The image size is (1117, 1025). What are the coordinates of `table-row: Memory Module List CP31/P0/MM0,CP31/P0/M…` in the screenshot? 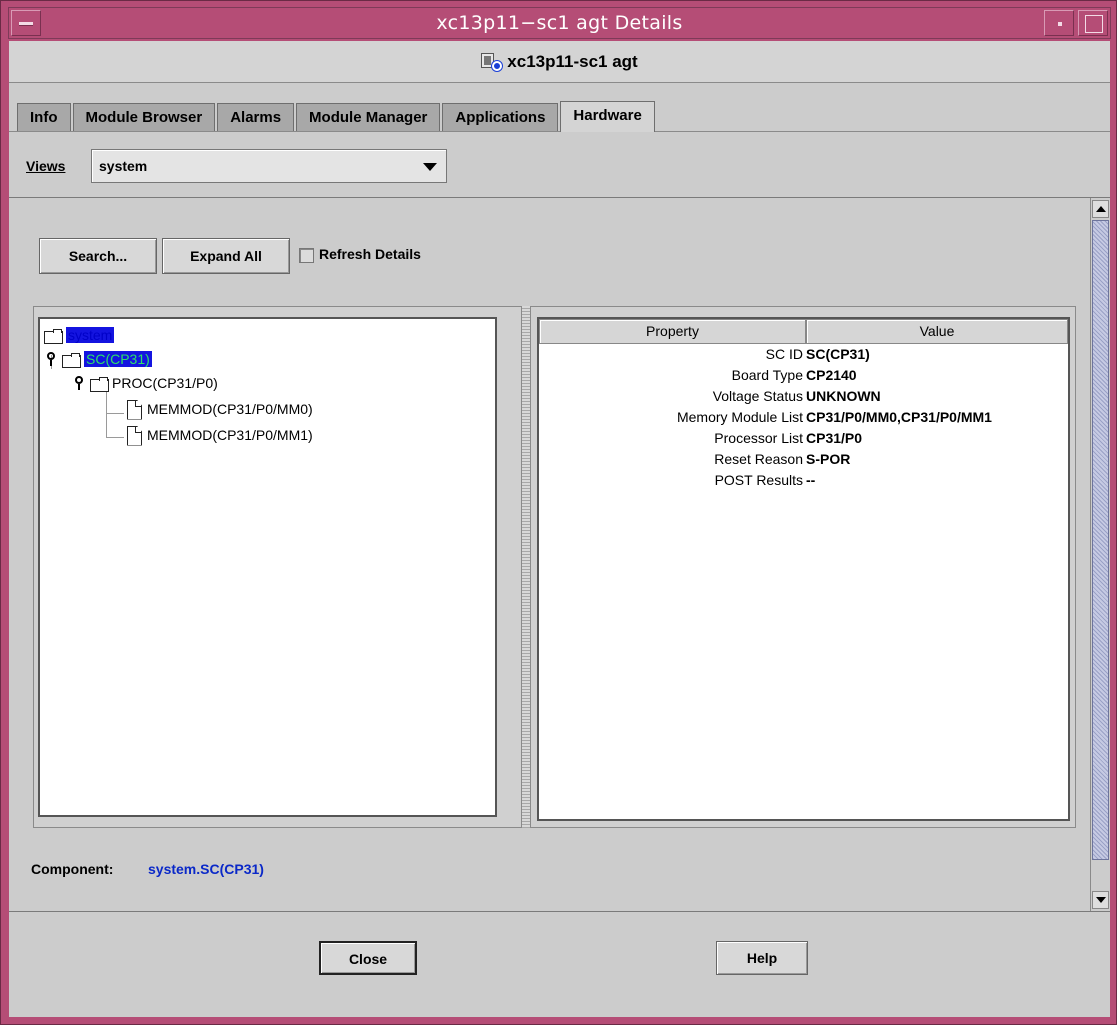 It's located at (803, 417).